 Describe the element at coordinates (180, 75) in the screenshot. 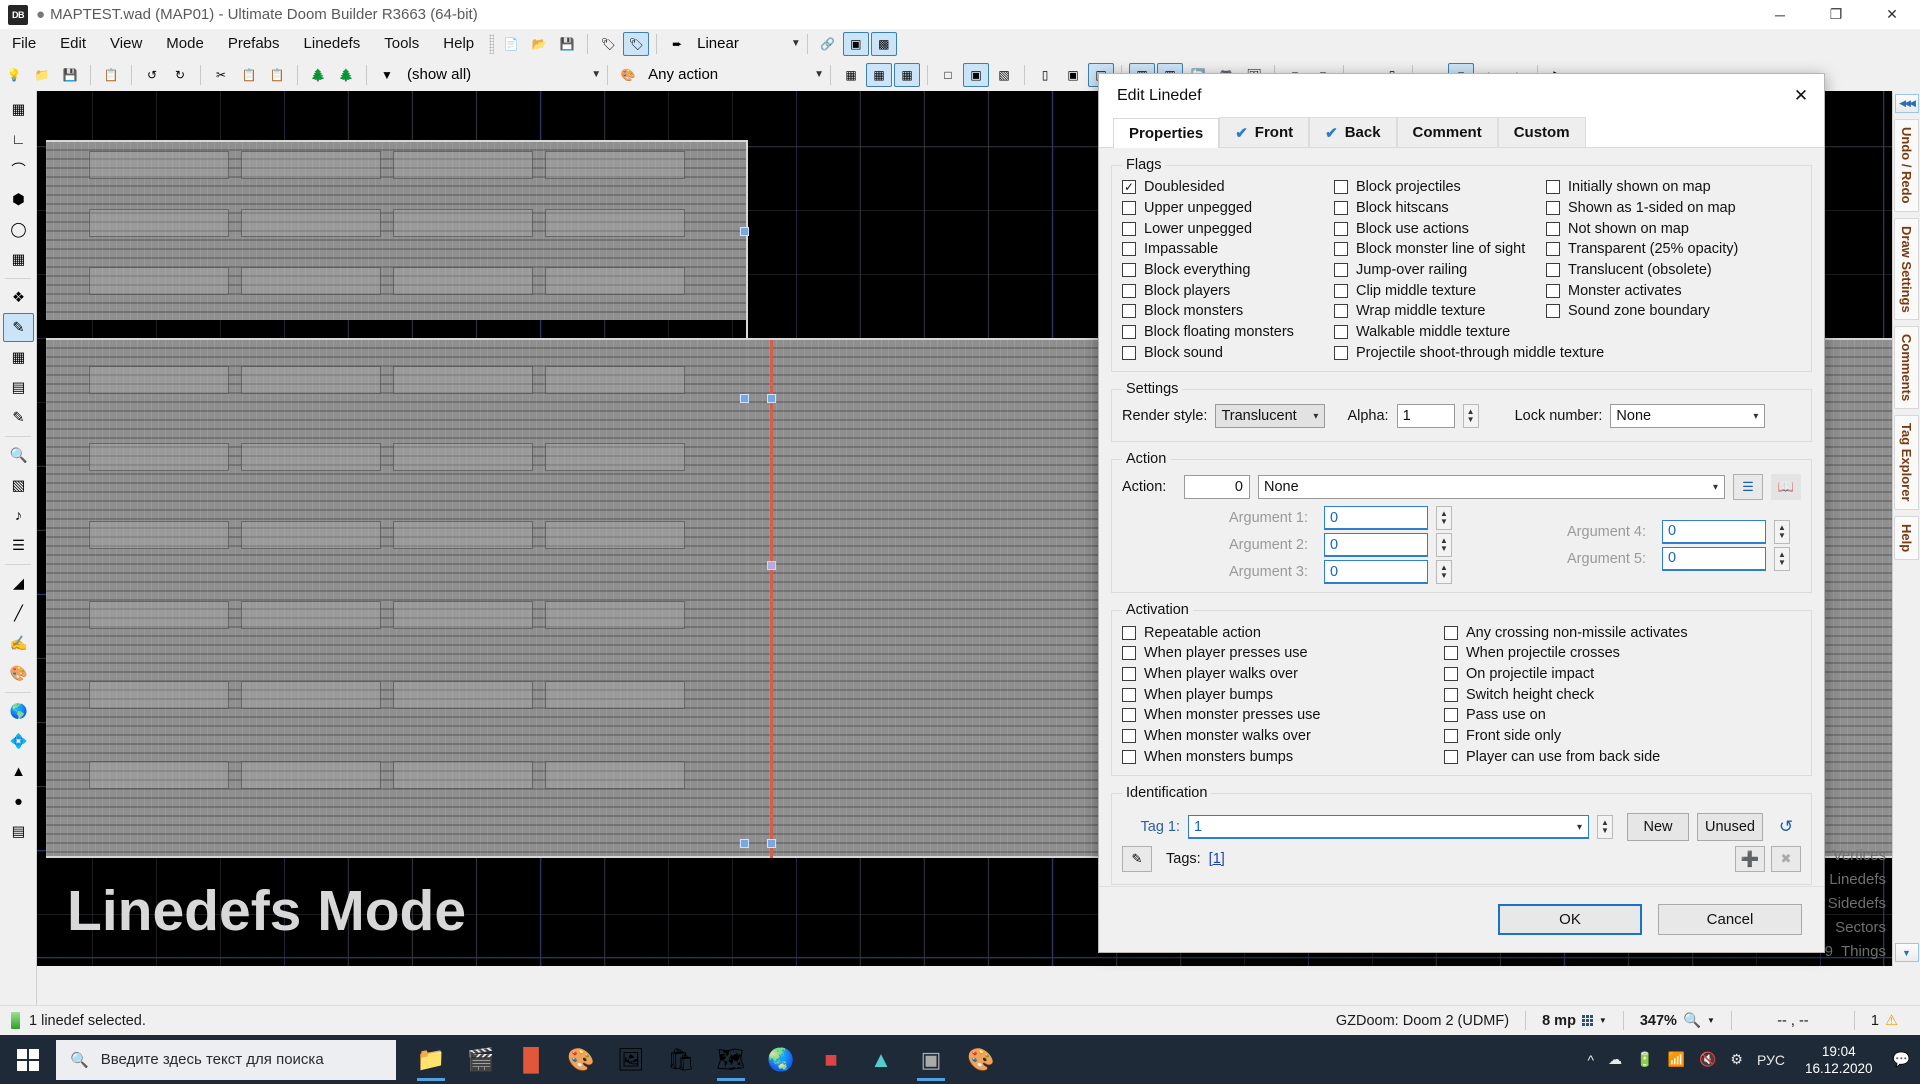

I see `redo-icon: ↻` at that location.